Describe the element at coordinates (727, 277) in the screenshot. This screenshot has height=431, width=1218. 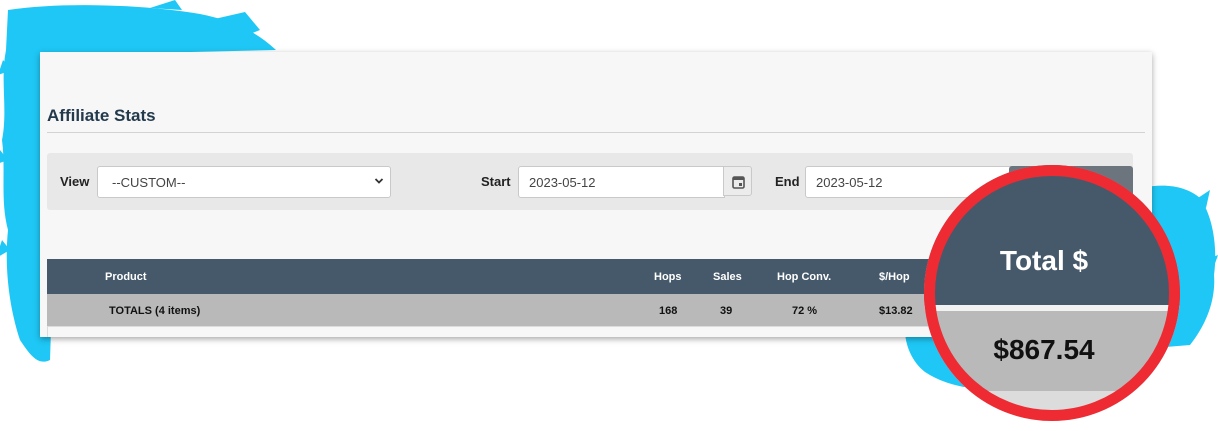
I see `column-header-sales: Sales` at that location.